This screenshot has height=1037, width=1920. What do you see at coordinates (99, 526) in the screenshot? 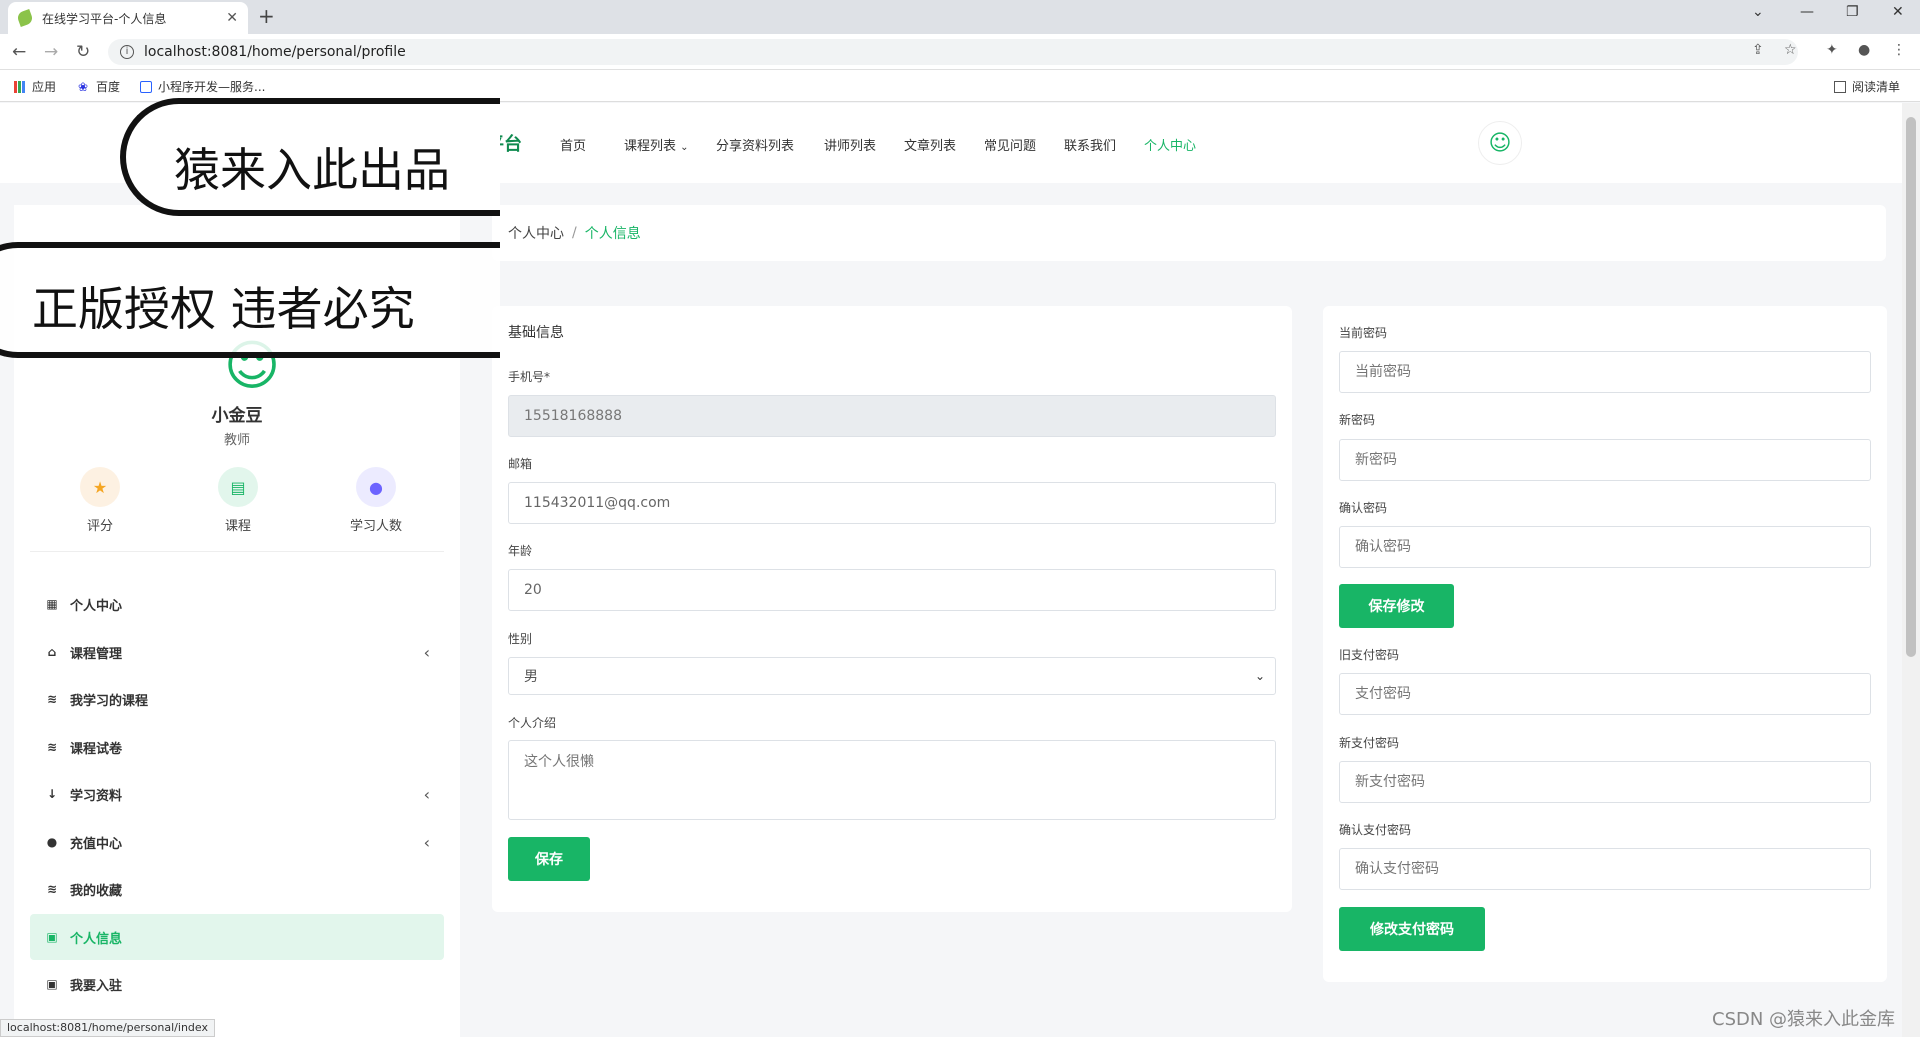
I see `stat-label: 评分` at bounding box center [99, 526].